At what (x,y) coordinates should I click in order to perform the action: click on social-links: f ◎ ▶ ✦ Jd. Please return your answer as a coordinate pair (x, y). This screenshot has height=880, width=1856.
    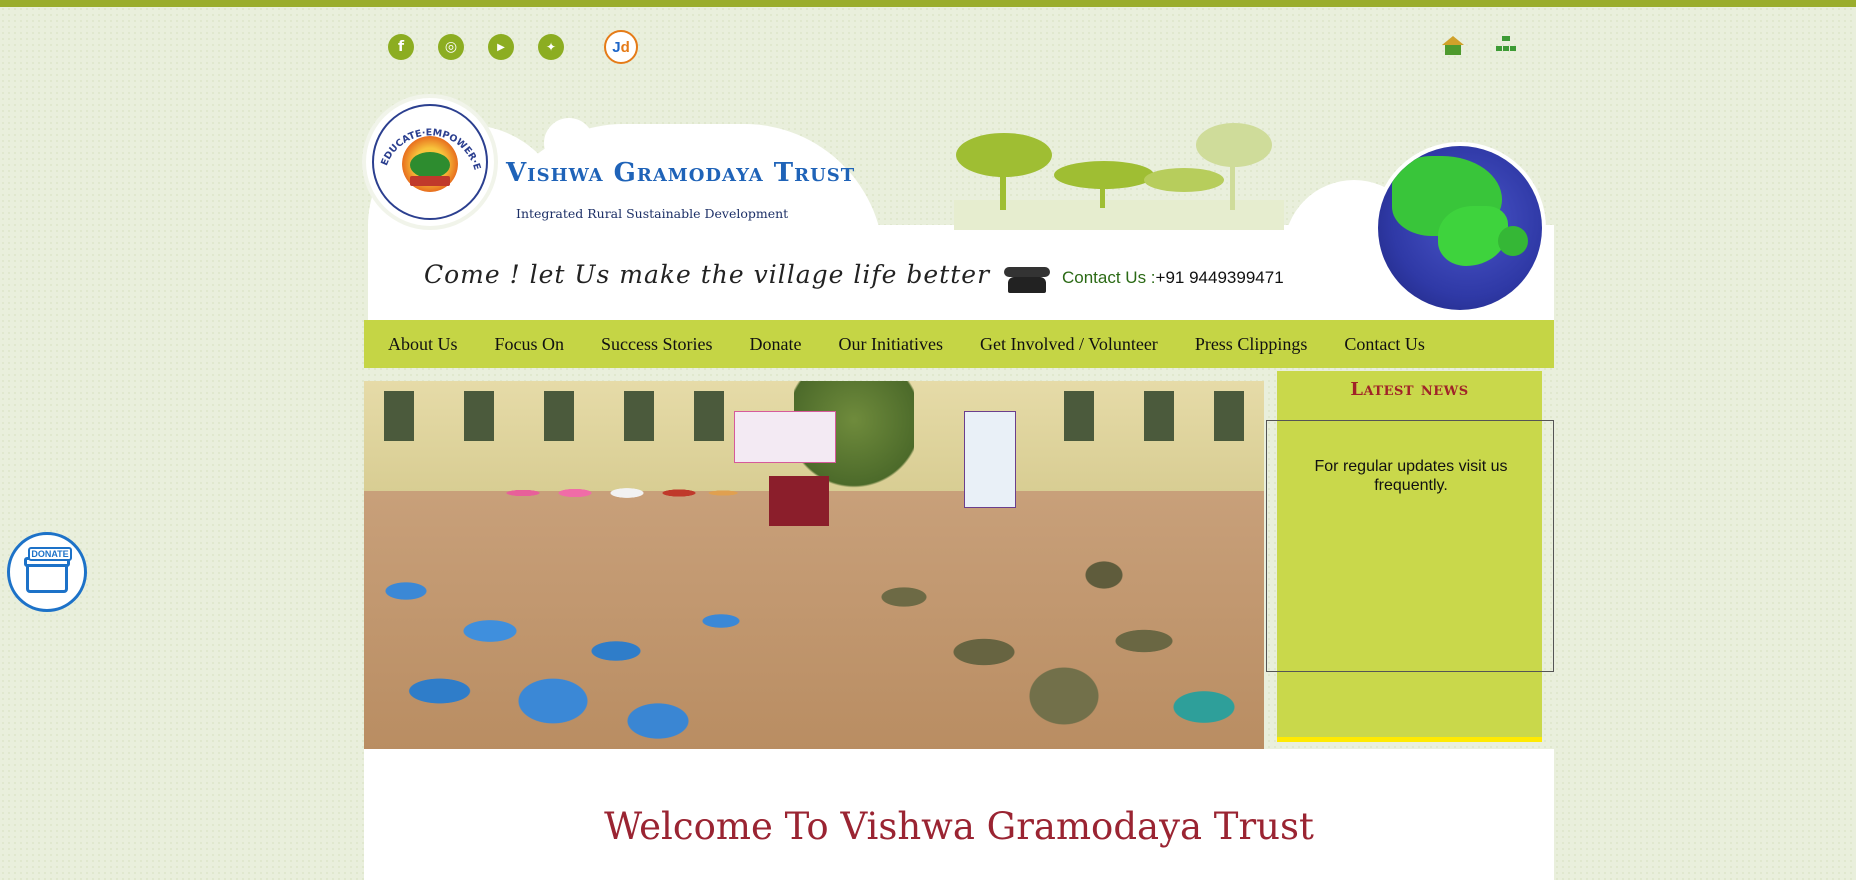
    Looking at the image, I should click on (513, 47).